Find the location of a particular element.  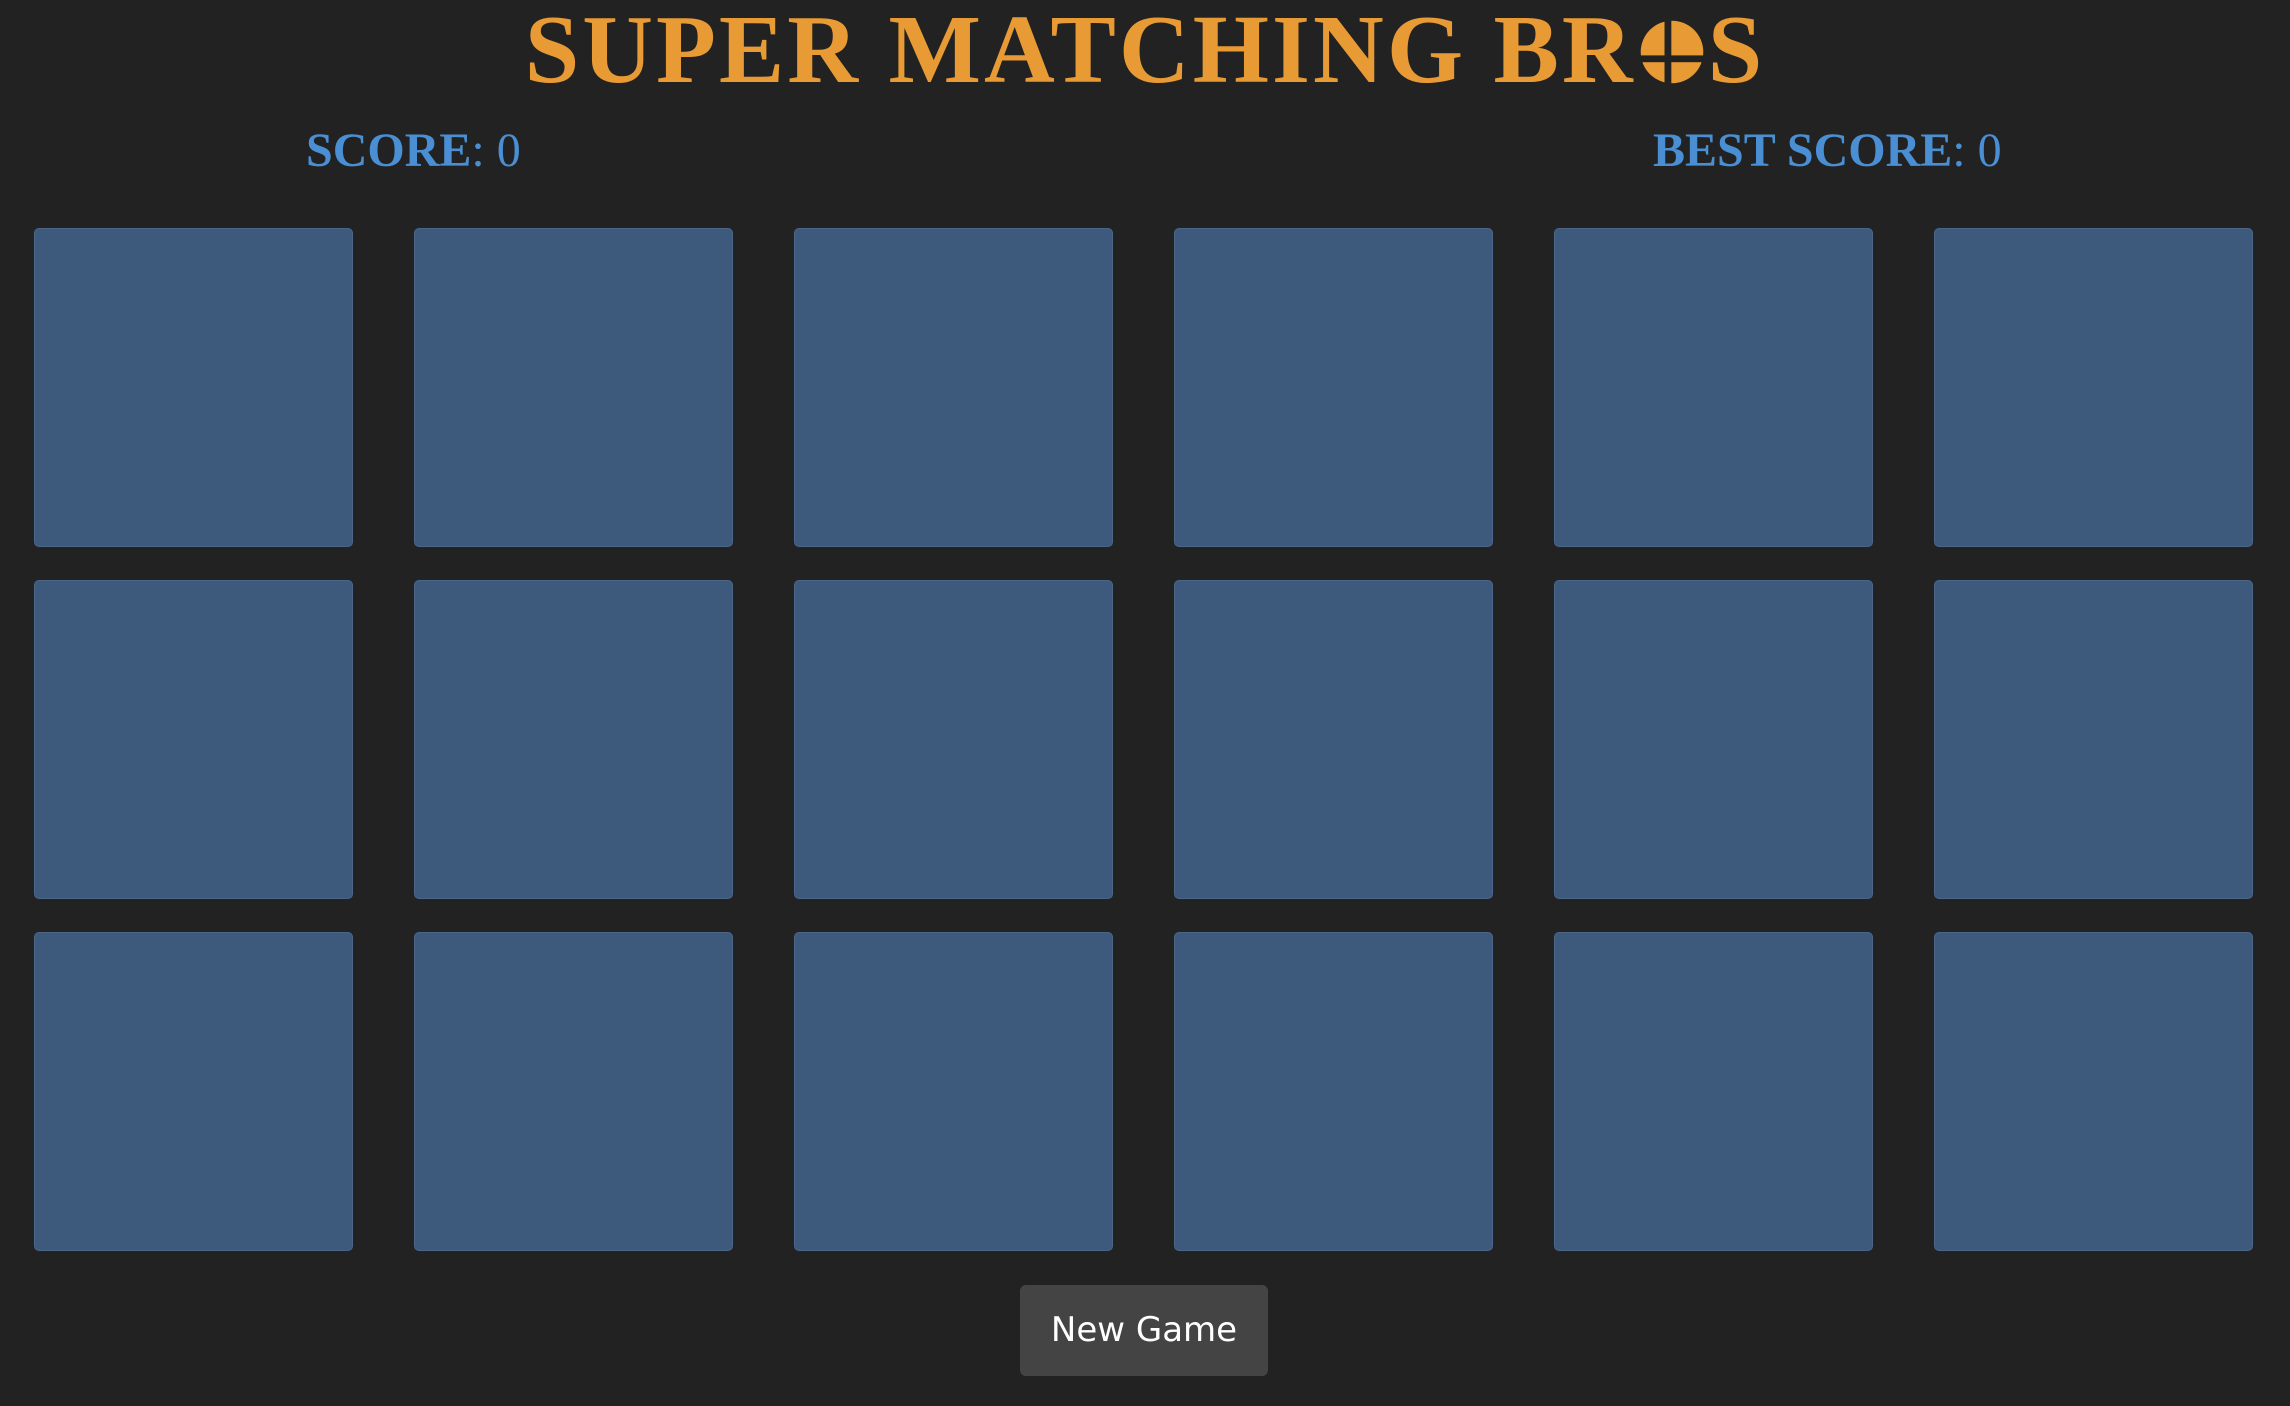

new-game-button: New Game is located at coordinates (1144, 1330).